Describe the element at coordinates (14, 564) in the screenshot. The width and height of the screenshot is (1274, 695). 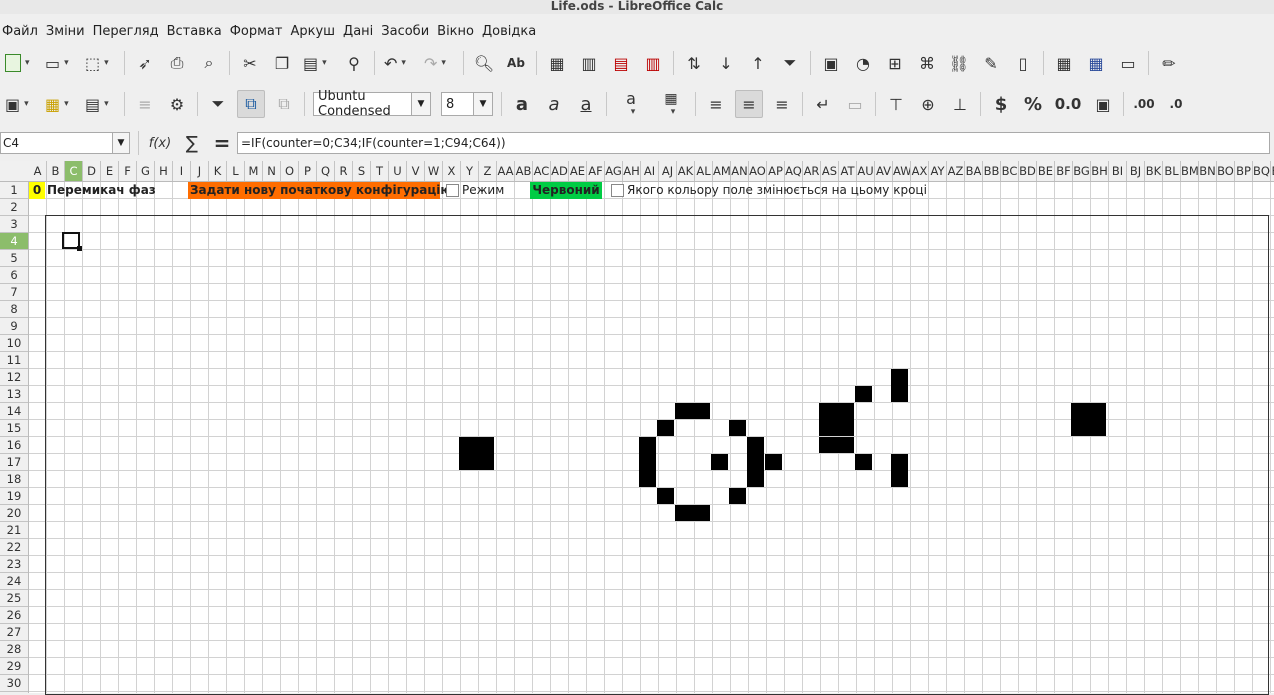
I see `row-header: 23` at that location.